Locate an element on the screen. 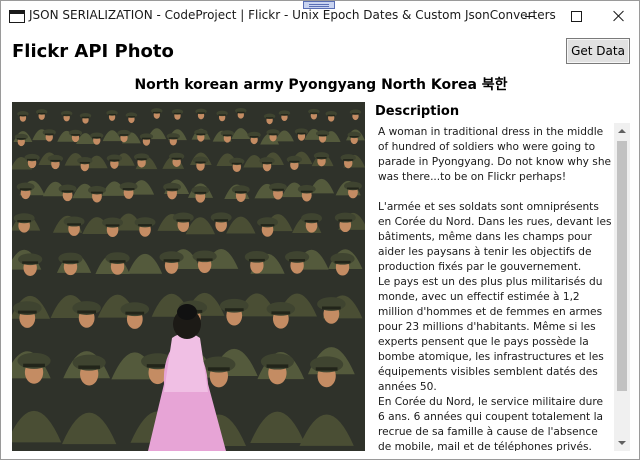  scroll-down-button is located at coordinates (622, 443).